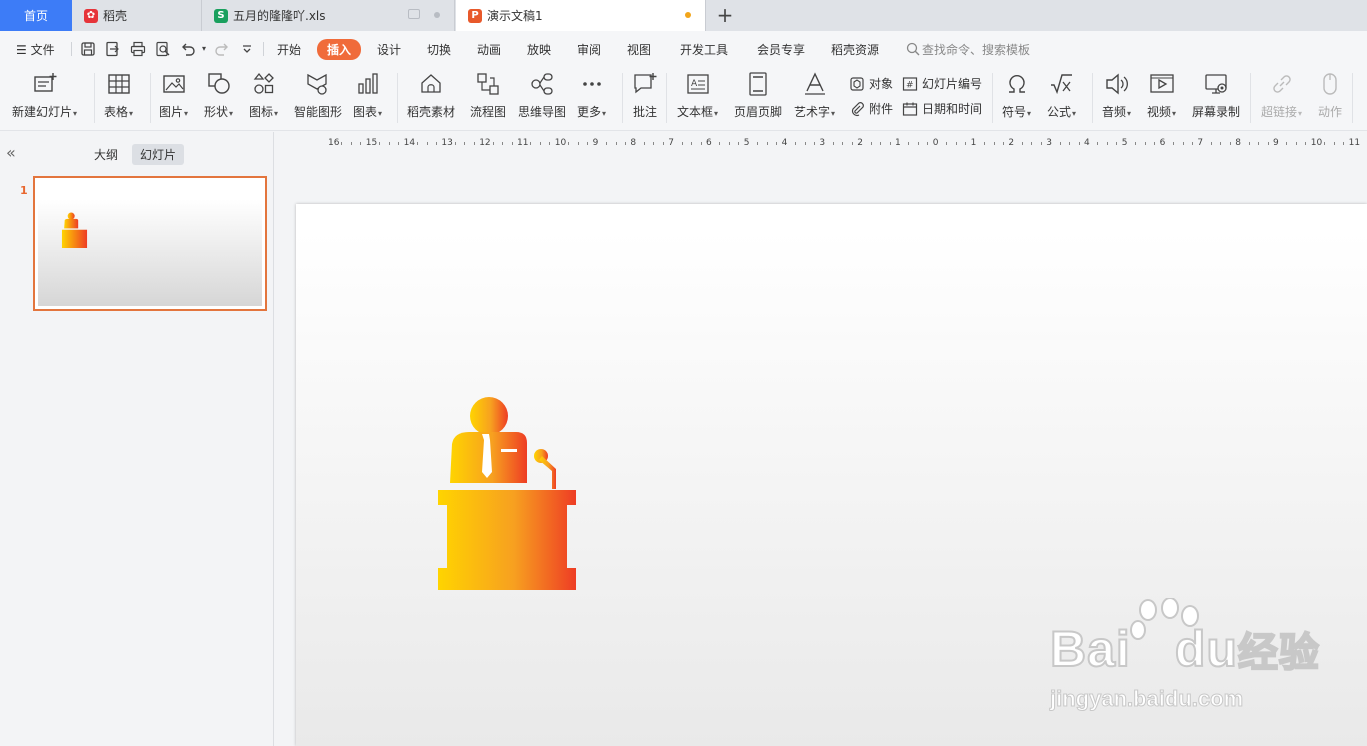 This screenshot has height=746, width=1367. Describe the element at coordinates (488, 95) in the screenshot. I see `flowchart-button: 流程图` at that location.